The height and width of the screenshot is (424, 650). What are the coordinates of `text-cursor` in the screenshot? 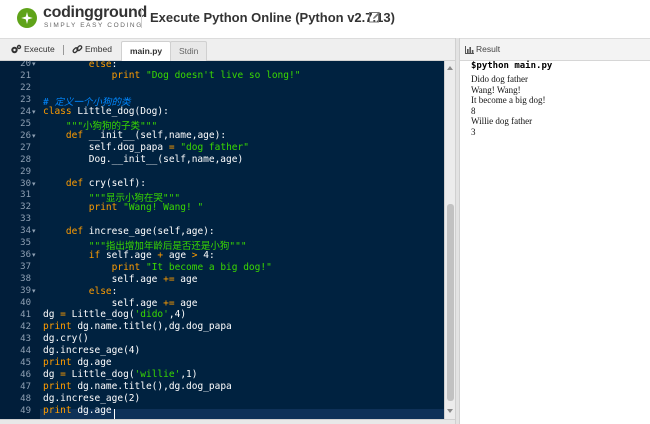 It's located at (114, 414).